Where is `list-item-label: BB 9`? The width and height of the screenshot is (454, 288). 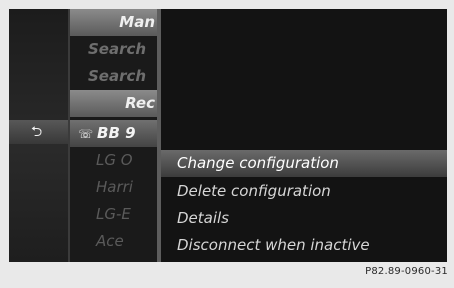 list-item-label: BB 9 is located at coordinates (116, 133).